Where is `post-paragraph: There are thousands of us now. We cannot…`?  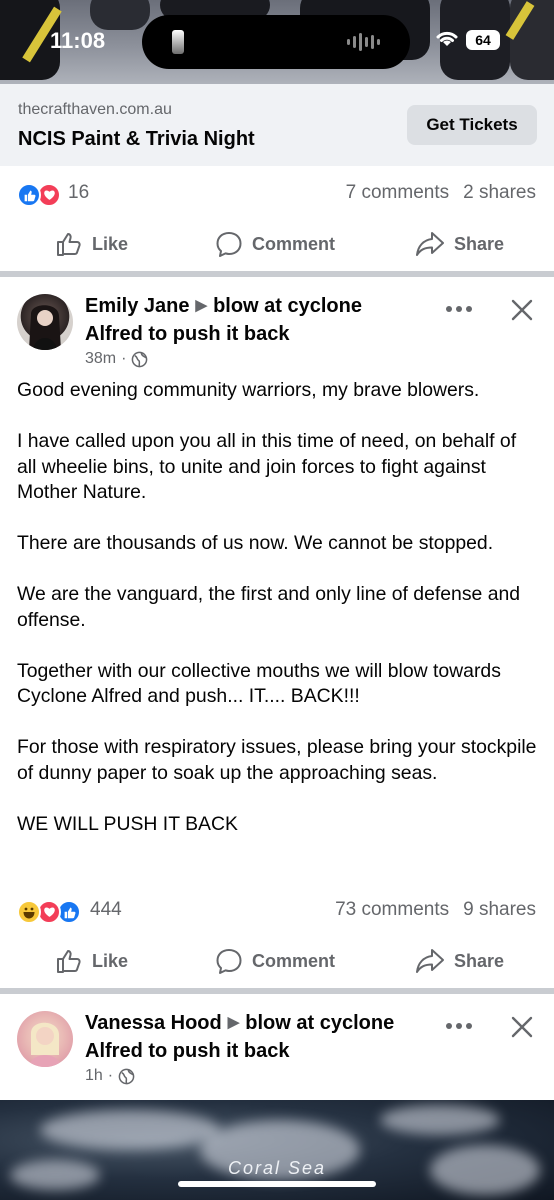 post-paragraph: There are thousands of us now. We cannot… is located at coordinates (255, 543).